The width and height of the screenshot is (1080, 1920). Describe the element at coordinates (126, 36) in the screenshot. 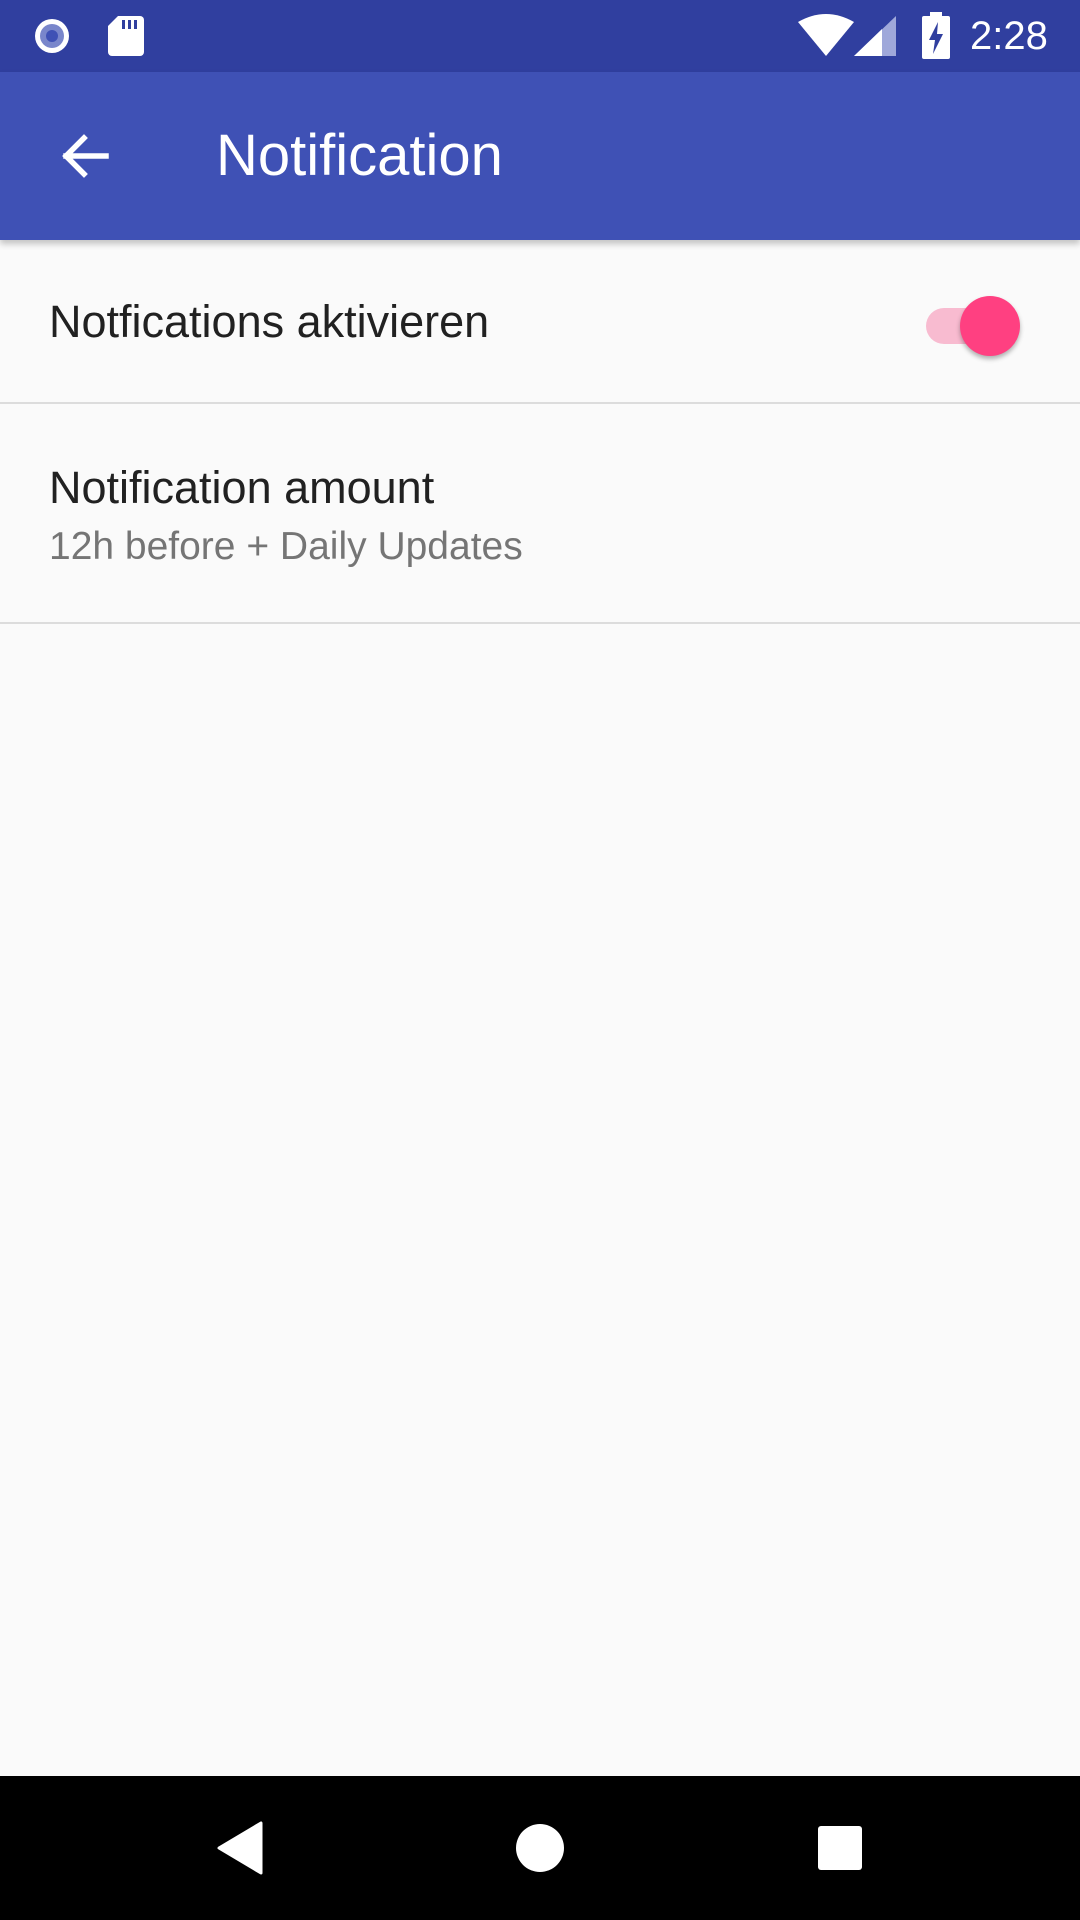

I see `sd-card-icon` at that location.